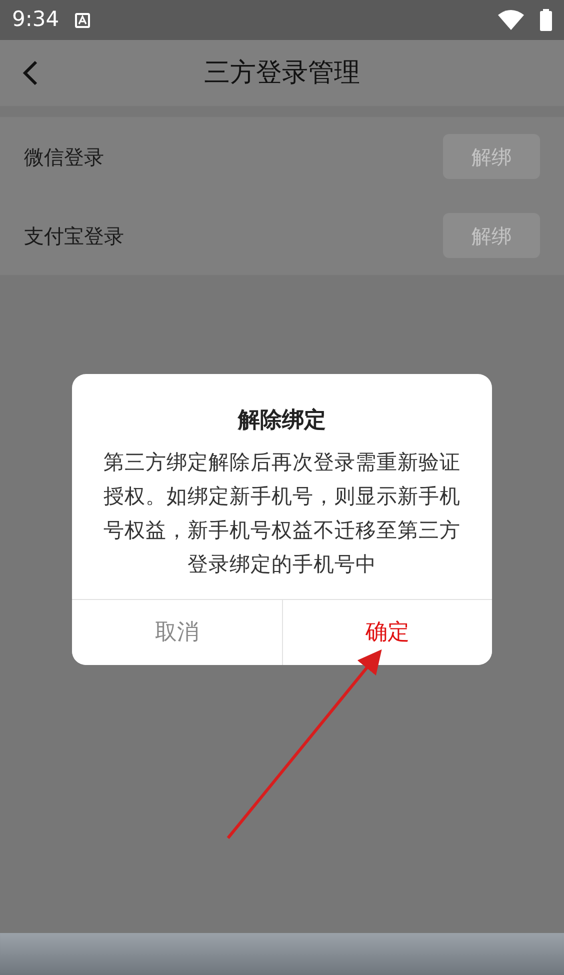 The image size is (564, 975). I want to click on back-icon, so click(30, 73).